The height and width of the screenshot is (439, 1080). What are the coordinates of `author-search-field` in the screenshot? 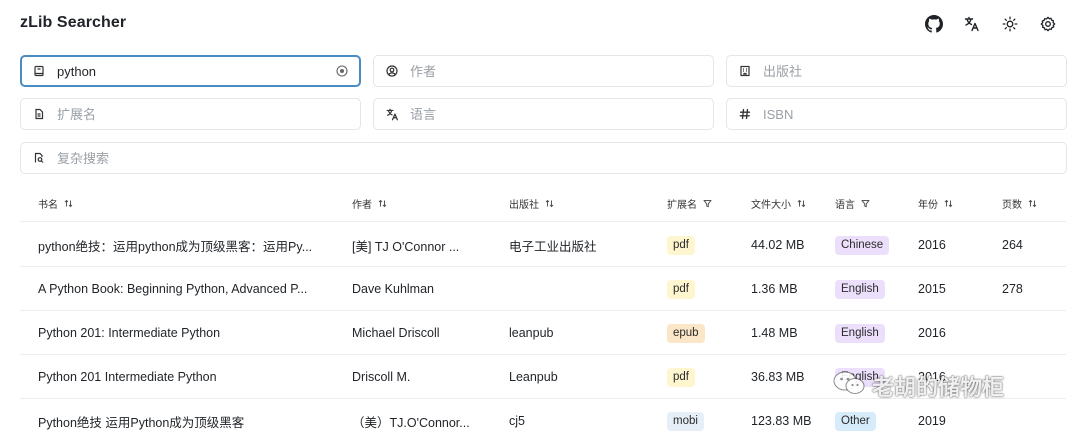 It's located at (543, 71).